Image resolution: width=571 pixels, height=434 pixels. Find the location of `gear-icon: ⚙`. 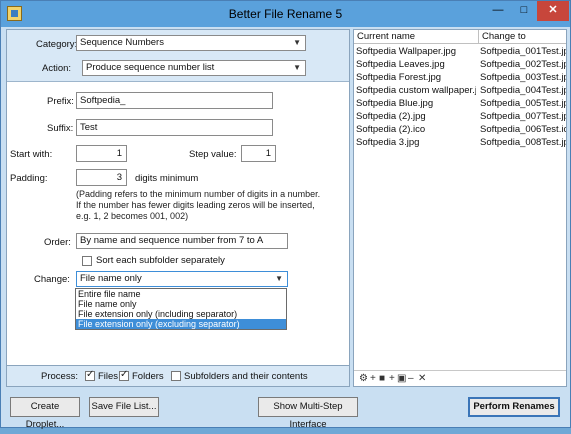

gear-icon: ⚙ is located at coordinates (363, 378).